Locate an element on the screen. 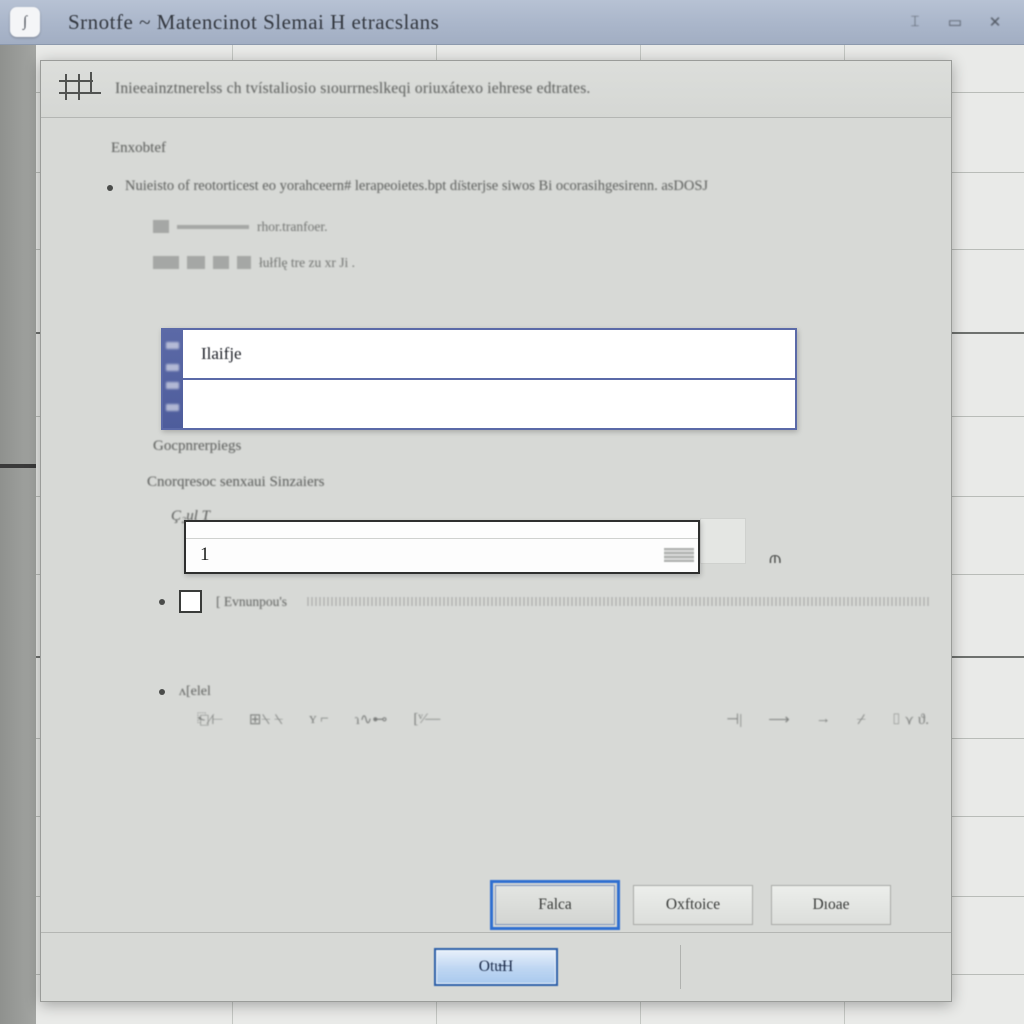 The height and width of the screenshot is (1024, 1024). glyph-3: ɿ∿⊷ is located at coordinates (371, 720).